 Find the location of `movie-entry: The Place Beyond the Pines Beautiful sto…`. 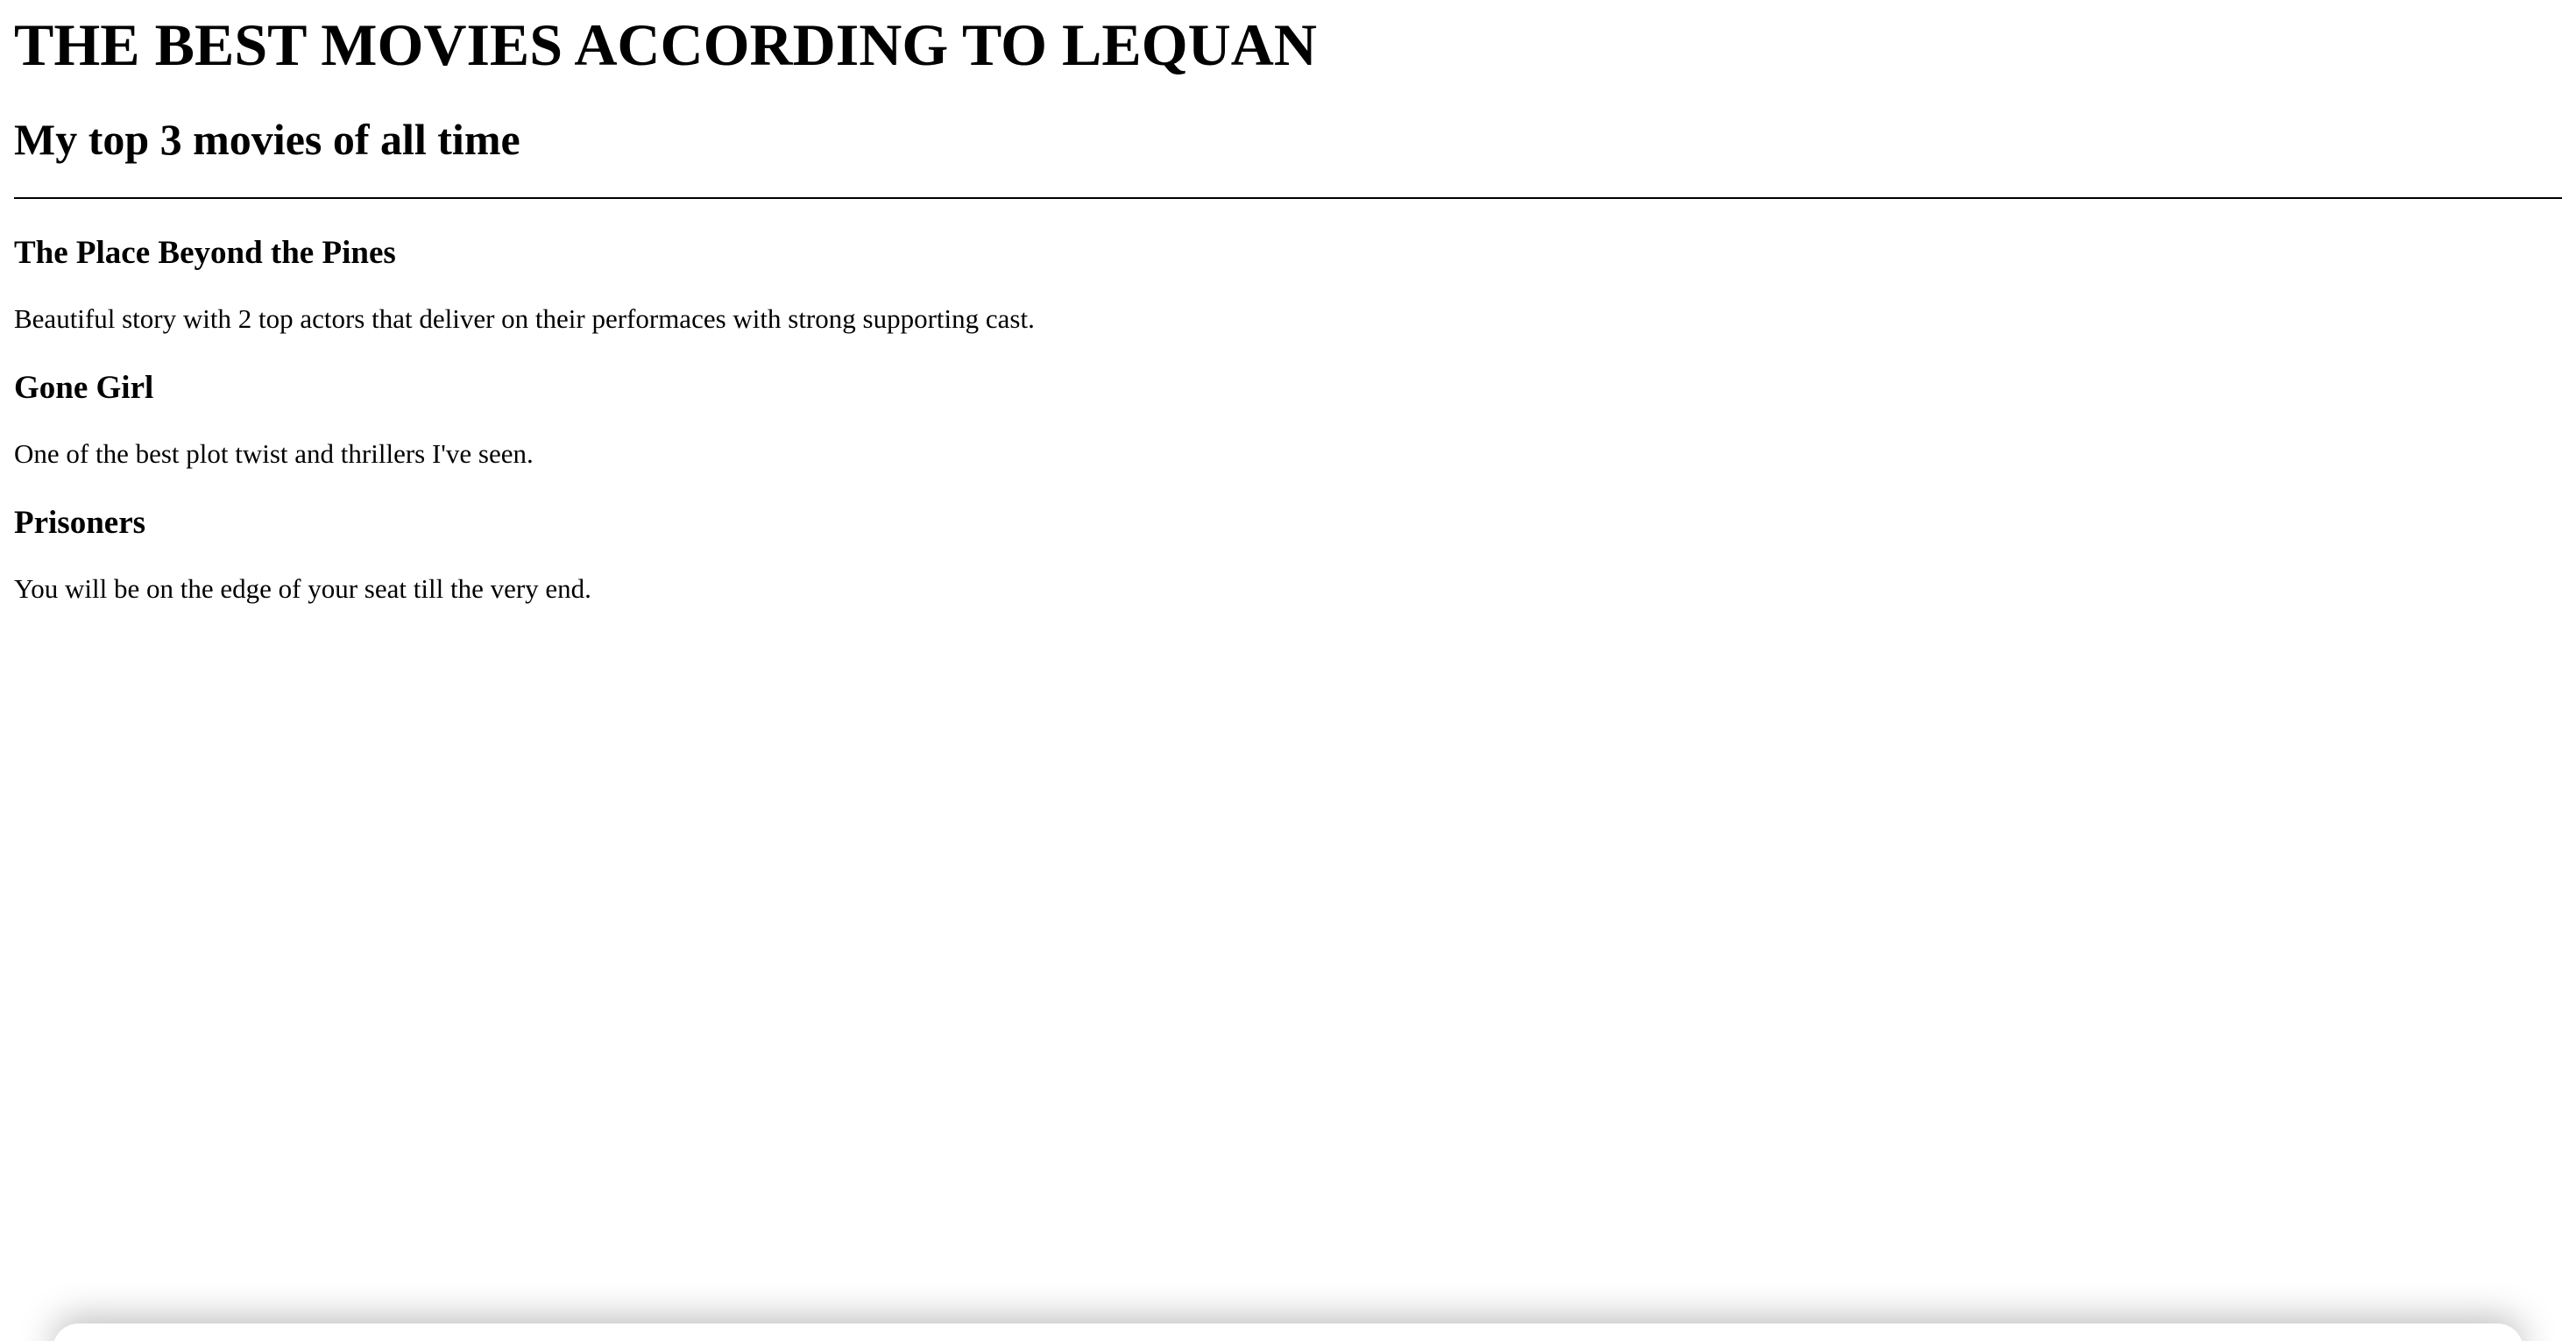

movie-entry: The Place Beyond the Pines Beautiful sto… is located at coordinates (524, 284).